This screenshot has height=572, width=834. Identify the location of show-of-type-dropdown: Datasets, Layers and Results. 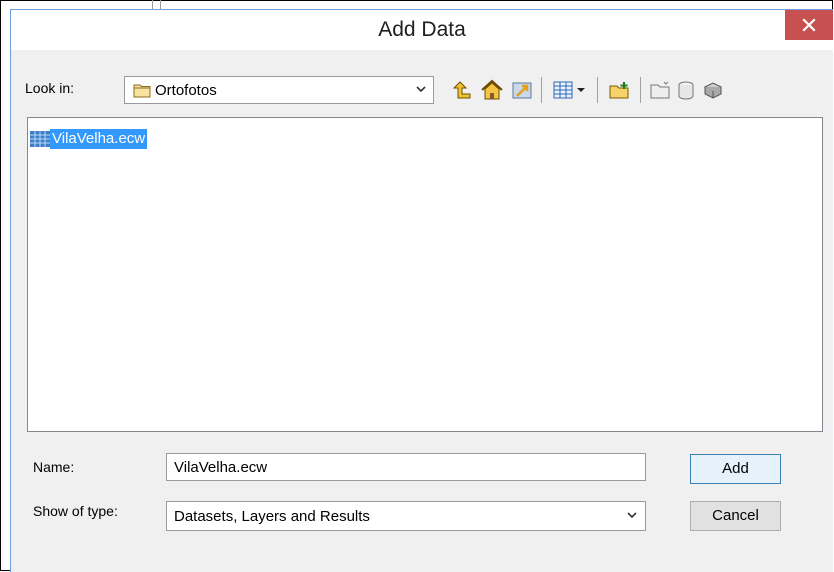
(406, 516).